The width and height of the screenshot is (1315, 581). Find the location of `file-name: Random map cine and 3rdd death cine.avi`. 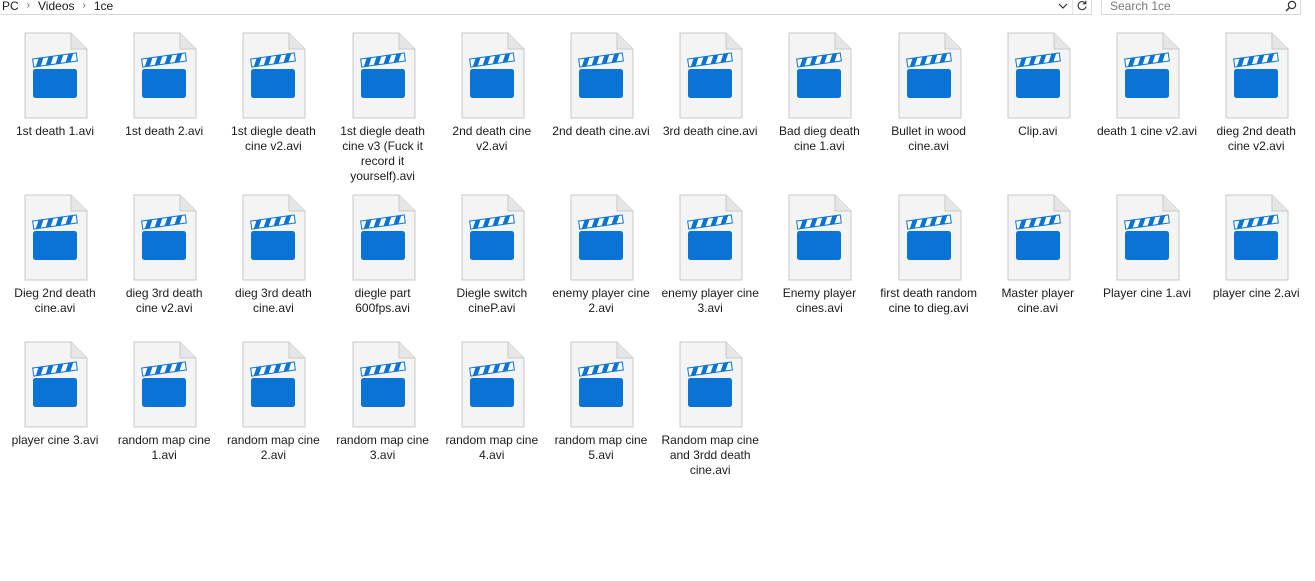

file-name: Random map cine and 3rdd death cine.avi is located at coordinates (710, 455).